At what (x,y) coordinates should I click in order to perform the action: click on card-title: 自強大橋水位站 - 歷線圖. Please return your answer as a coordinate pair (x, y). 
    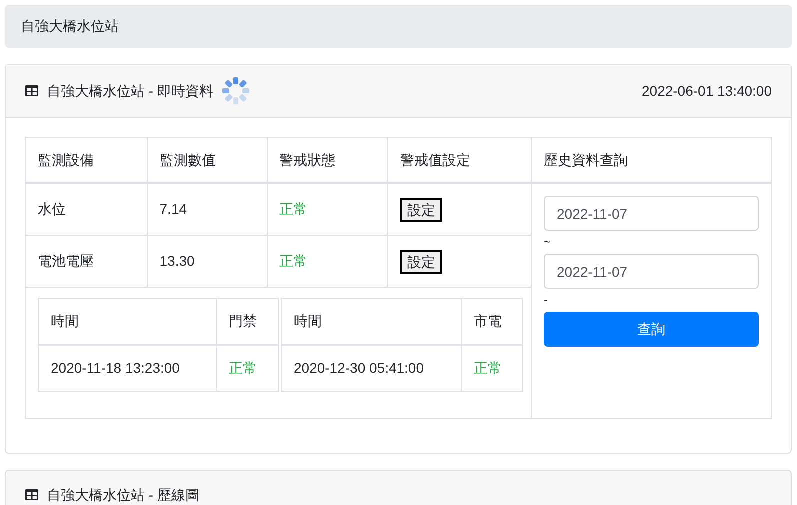
    Looking at the image, I should click on (123, 495).